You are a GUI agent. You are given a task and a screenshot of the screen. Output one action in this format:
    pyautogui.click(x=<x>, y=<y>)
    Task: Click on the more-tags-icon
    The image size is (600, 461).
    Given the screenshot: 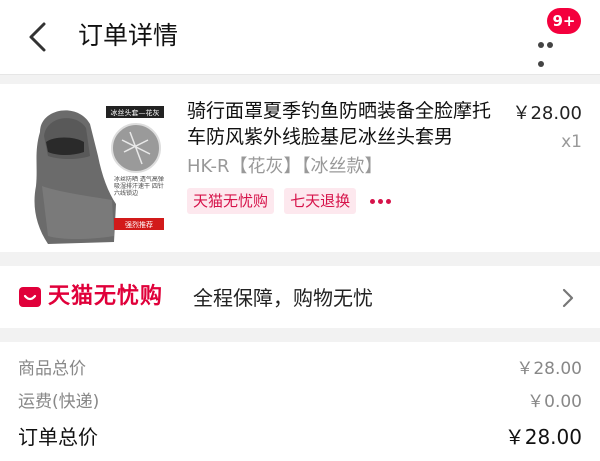 What is the action you would take?
    pyautogui.click(x=382, y=201)
    